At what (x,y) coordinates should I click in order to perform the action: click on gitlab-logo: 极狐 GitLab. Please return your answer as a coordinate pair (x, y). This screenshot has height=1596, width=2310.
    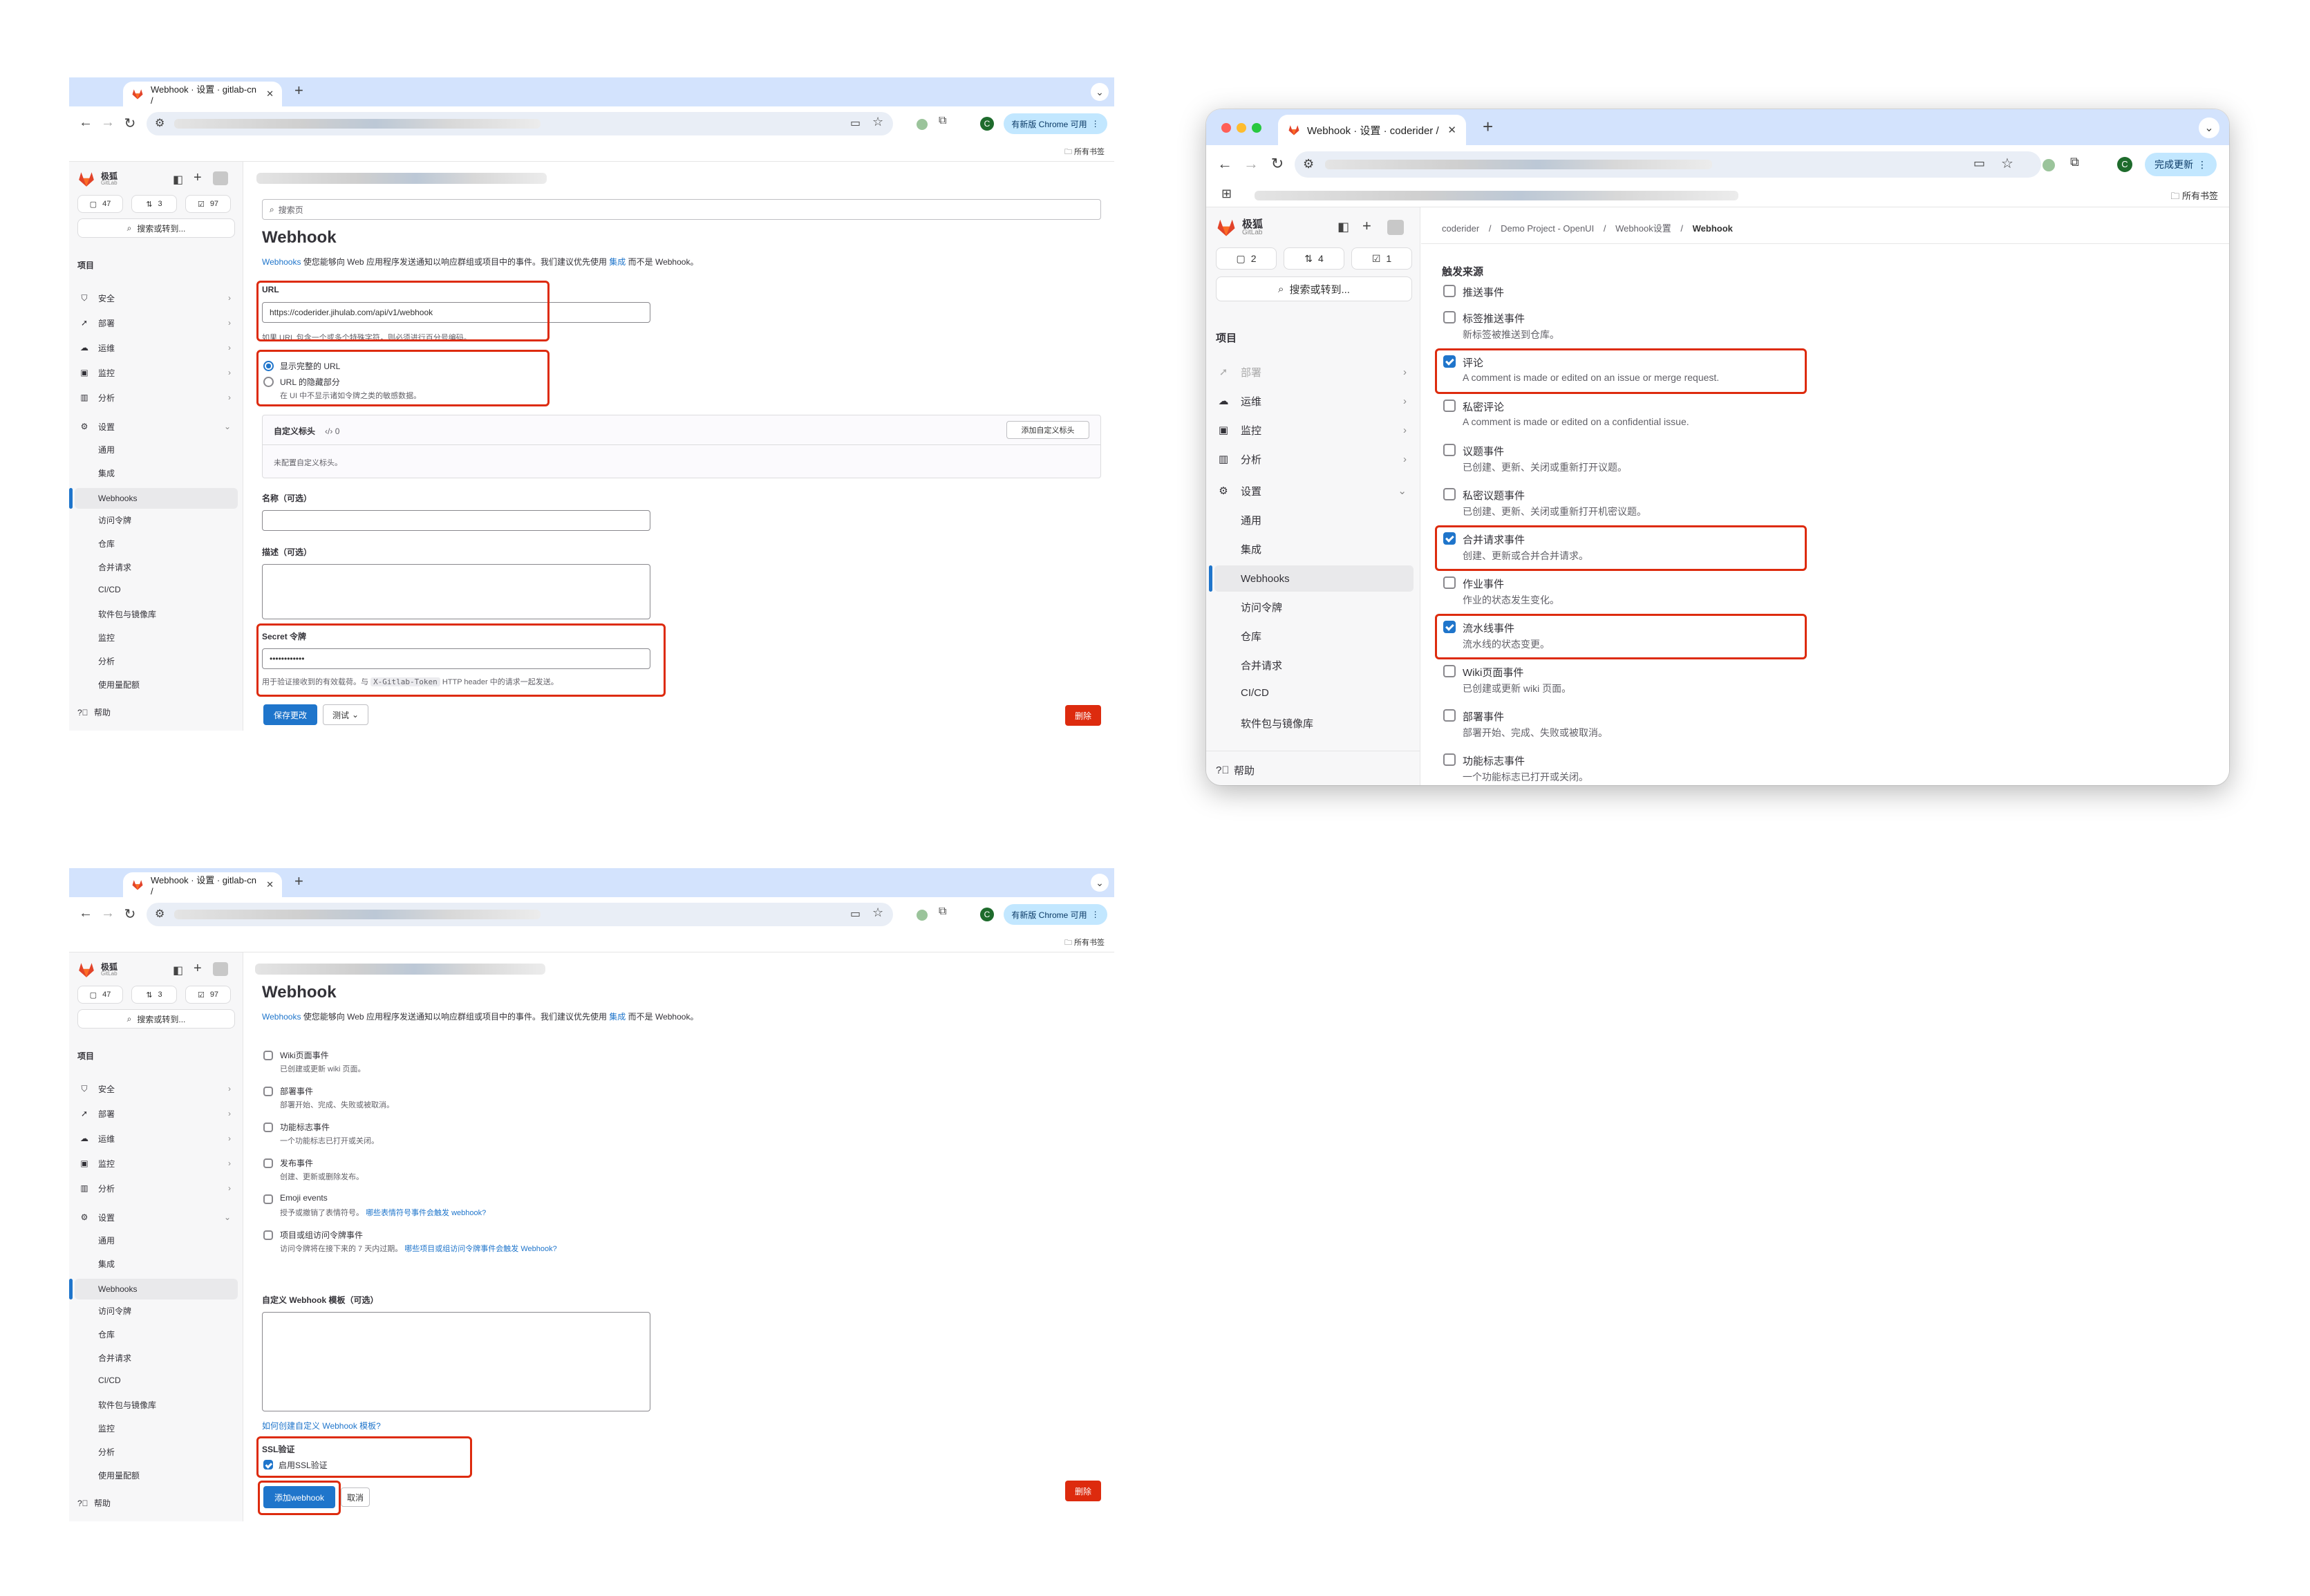
    Looking at the image, I should click on (97, 179).